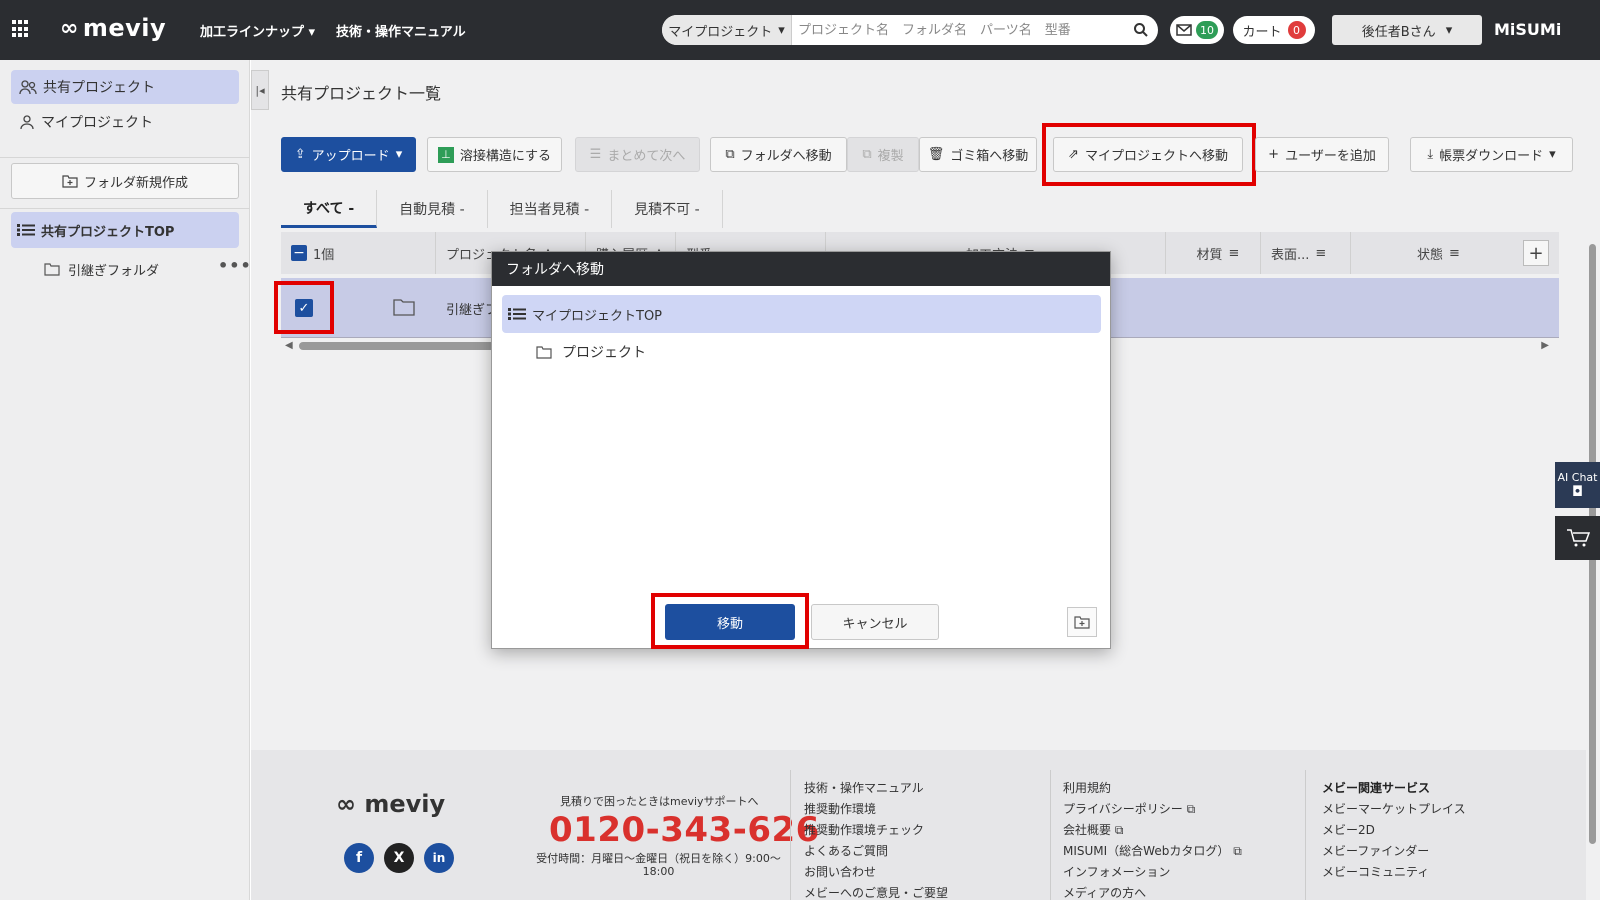 The image size is (1600, 900). I want to click on scroll-right-icon: ▶, so click(1545, 345).